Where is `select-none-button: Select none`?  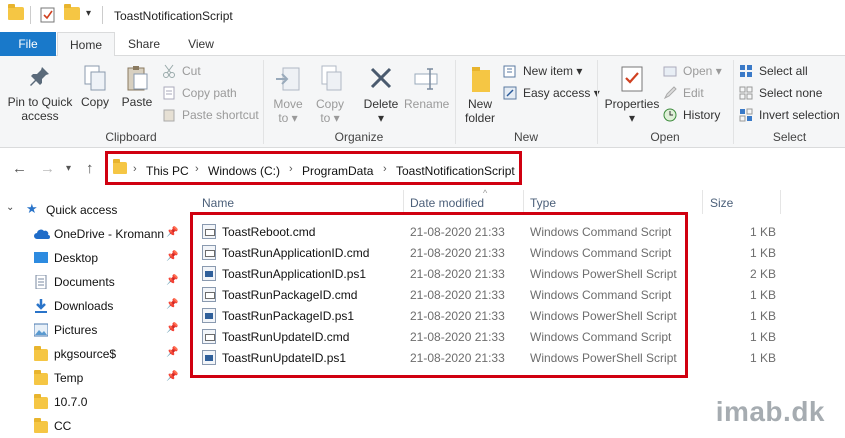
select-none-button: Select none is located at coordinates (780, 93).